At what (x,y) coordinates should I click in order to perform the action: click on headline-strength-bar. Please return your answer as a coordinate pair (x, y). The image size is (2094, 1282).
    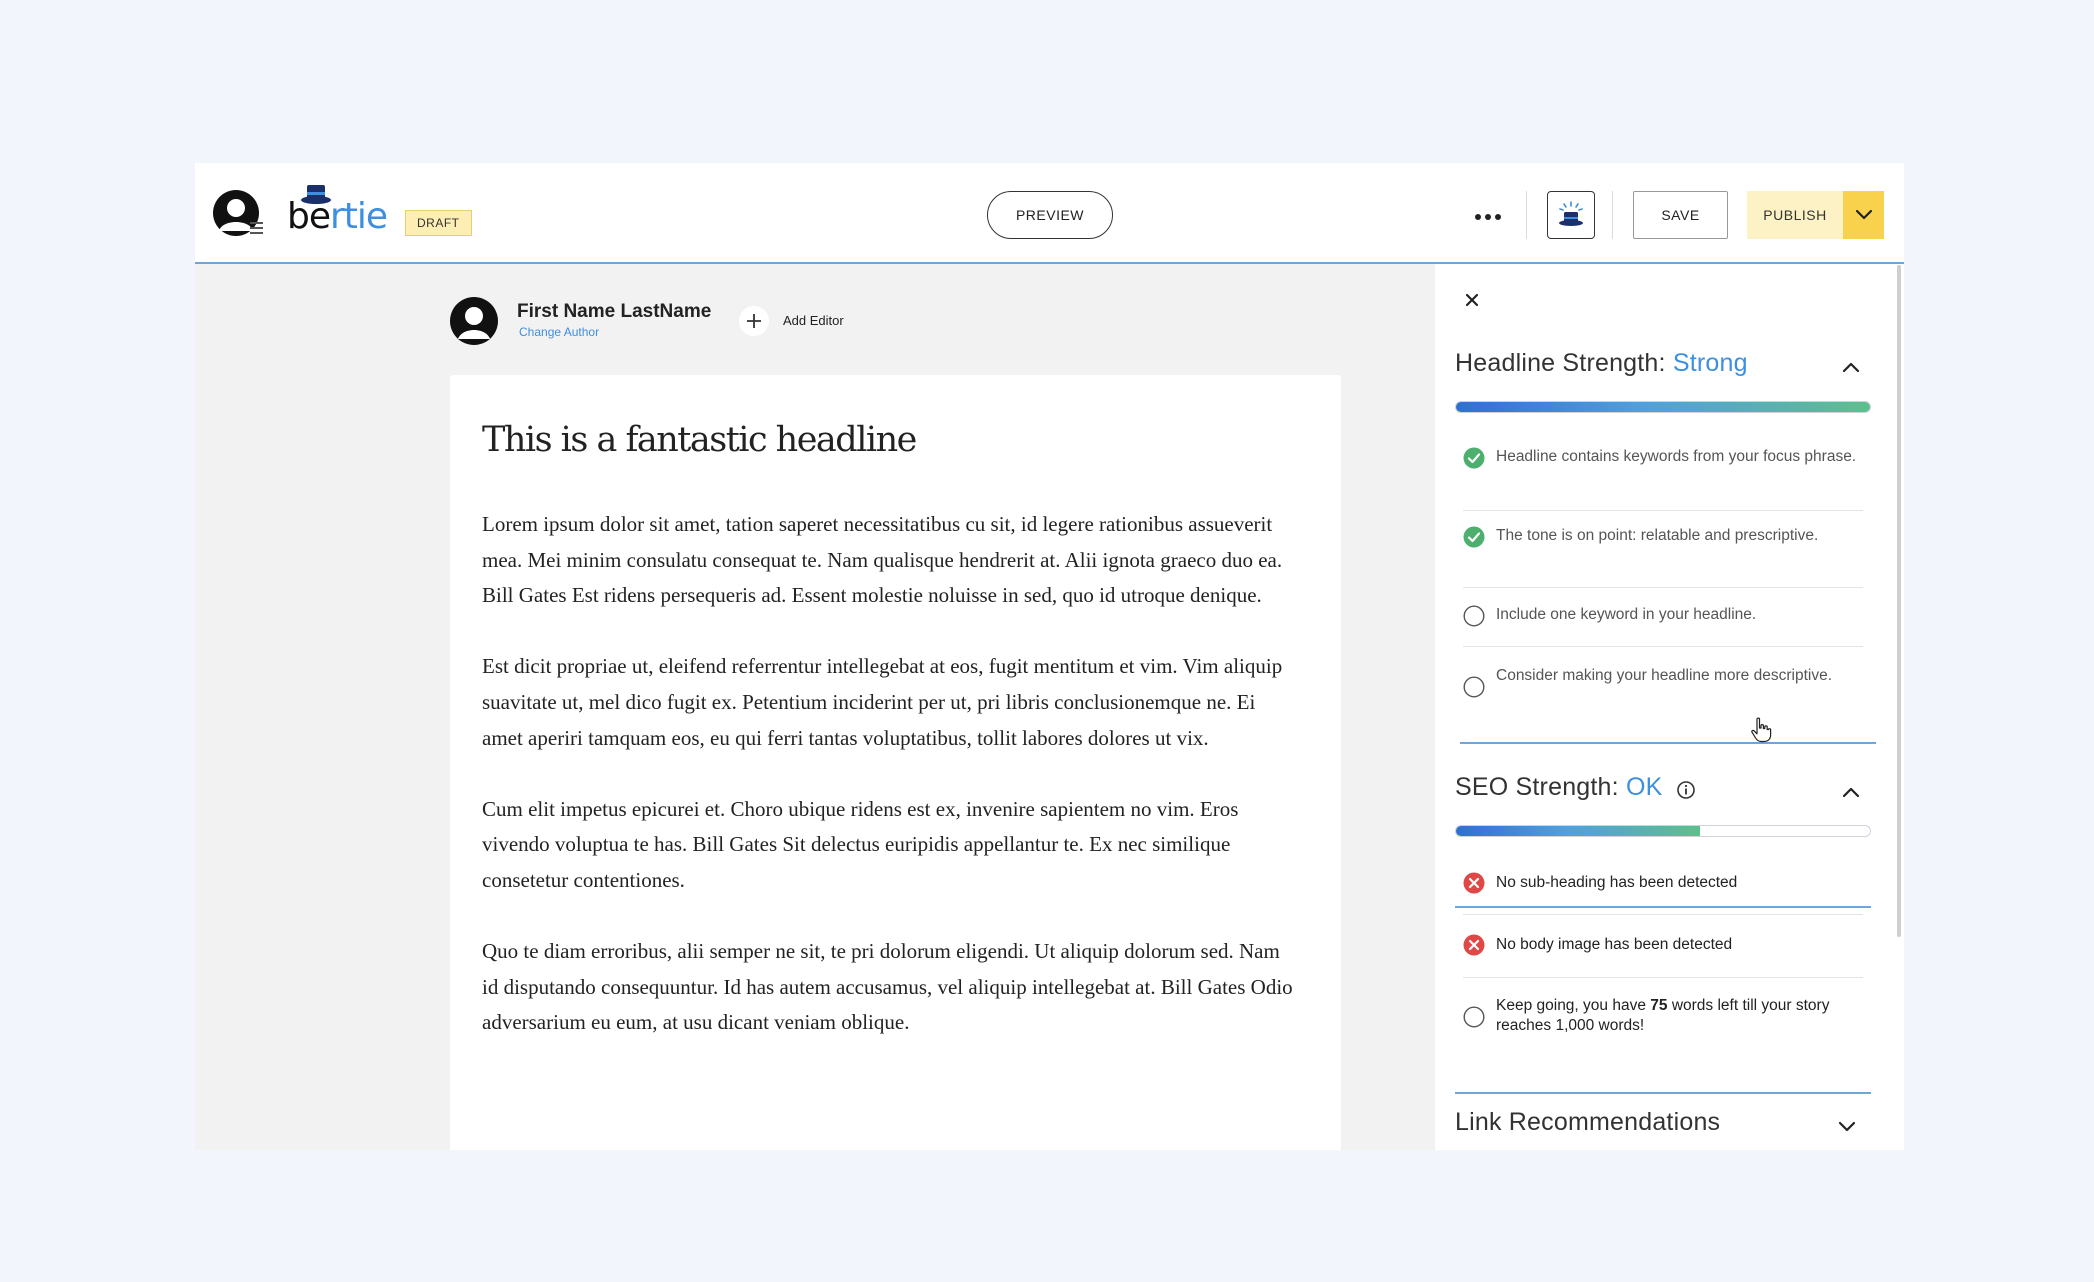
    Looking at the image, I should click on (1663, 407).